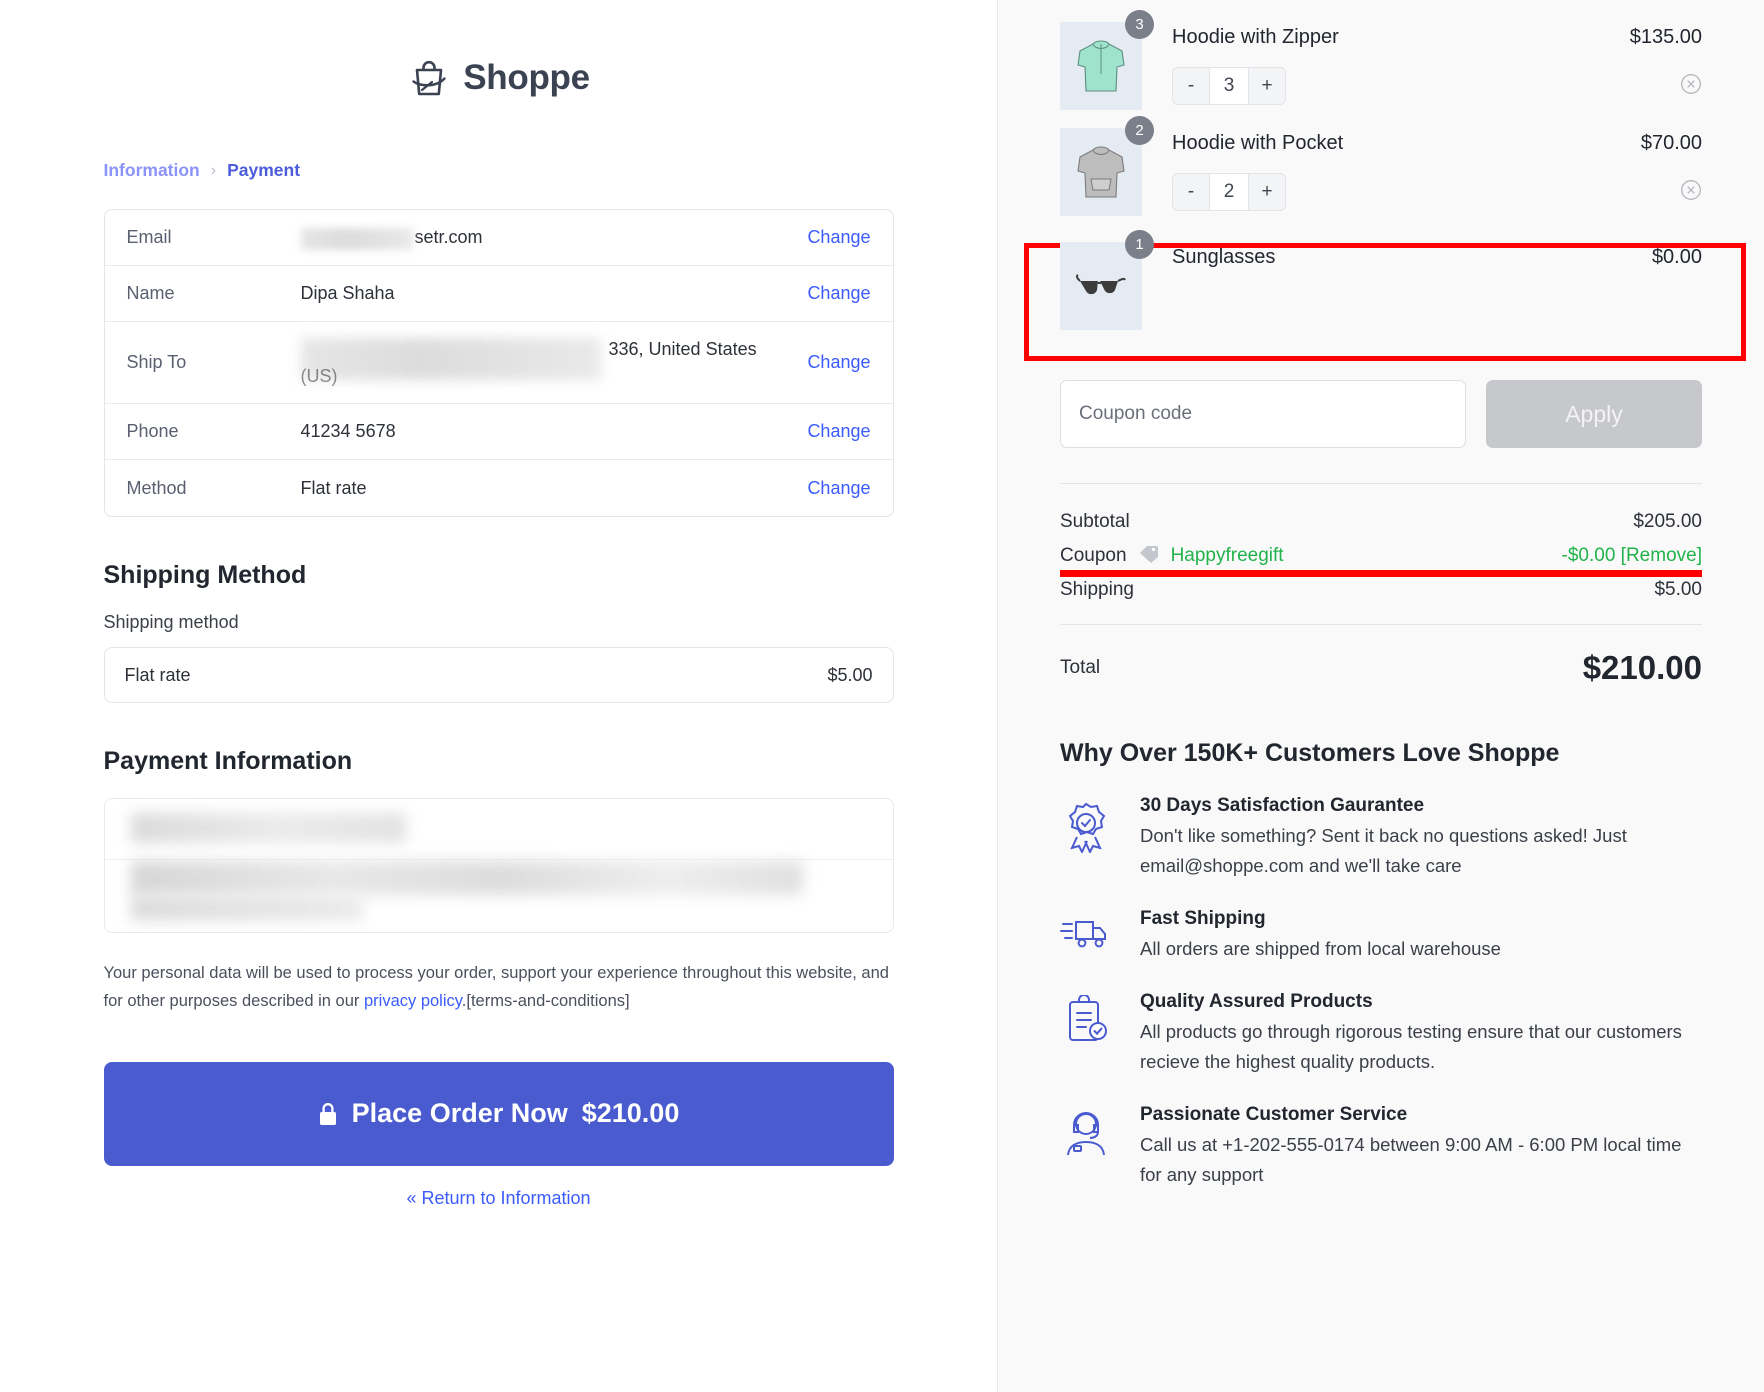  What do you see at coordinates (1362, 255) in the screenshot?
I see `cart-item-details: Sunglasses` at bounding box center [1362, 255].